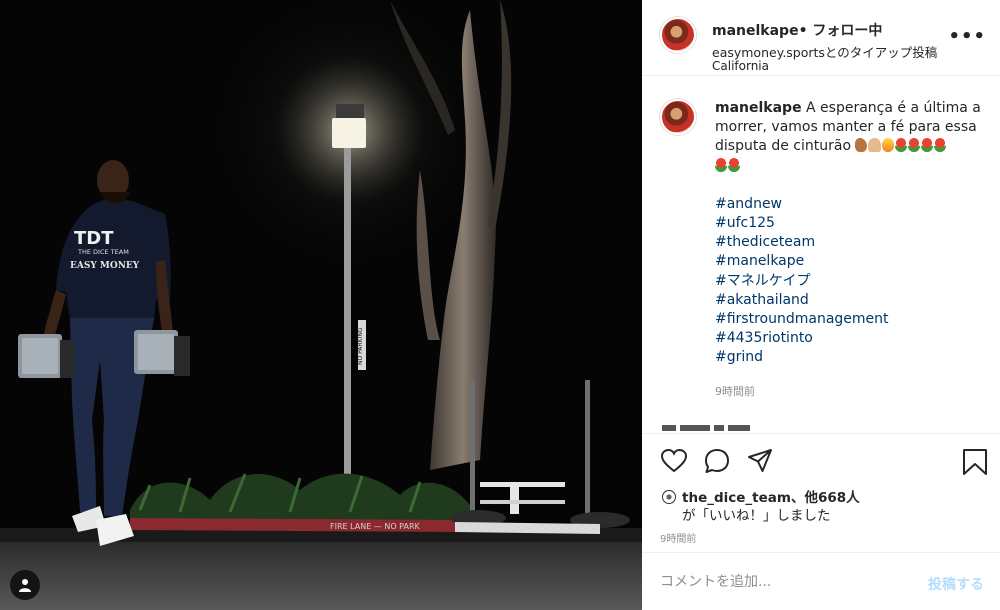 The image size is (1000, 610). I want to click on post-actions: the_dice_team、他668人 が「いいね！」しました 9時間前, so click(821, 492).